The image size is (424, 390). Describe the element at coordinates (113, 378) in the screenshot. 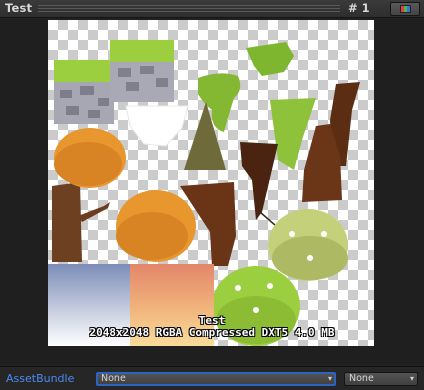

I see `asset-bundle-value: None` at that location.